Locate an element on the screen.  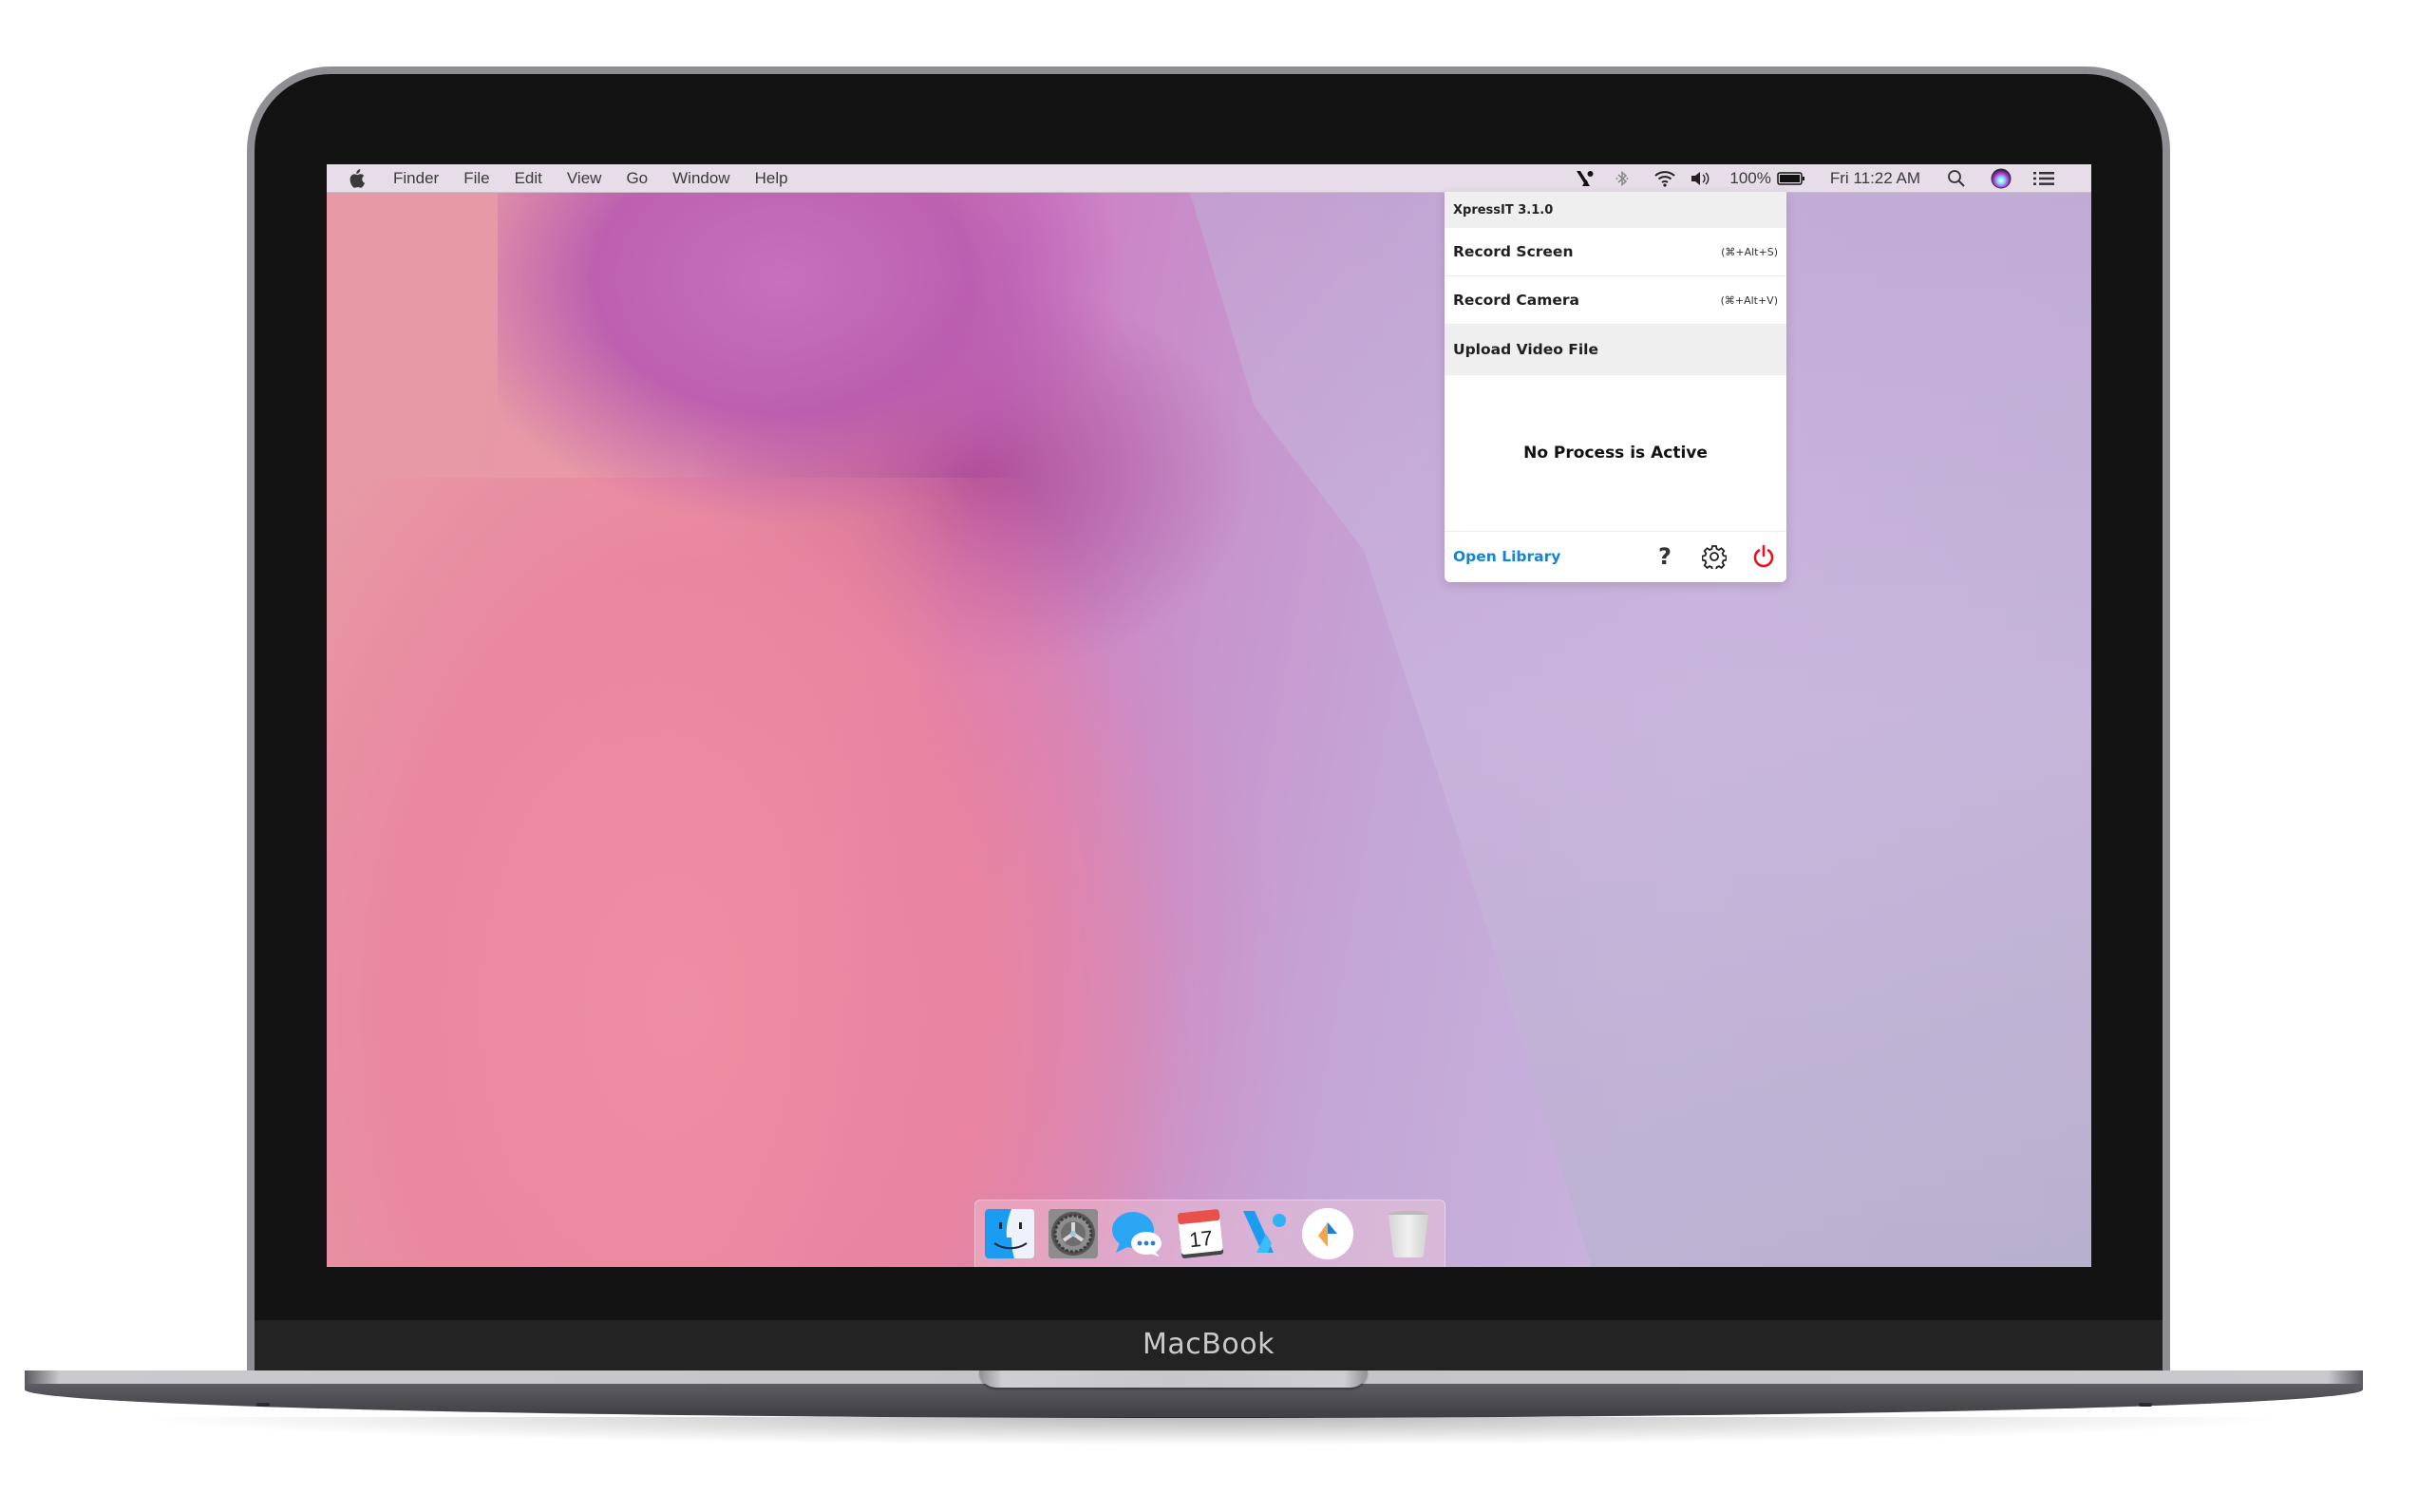
menu-finder: Finder is located at coordinates (416, 178).